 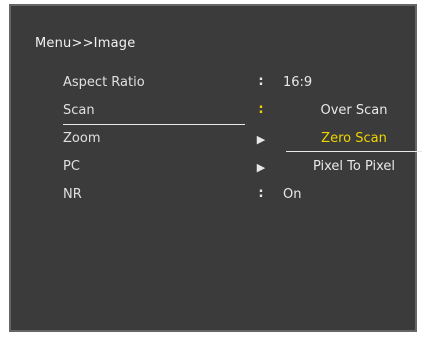 I want to click on menu-item-aspect-ratio: Aspect Ratio, so click(x=104, y=82).